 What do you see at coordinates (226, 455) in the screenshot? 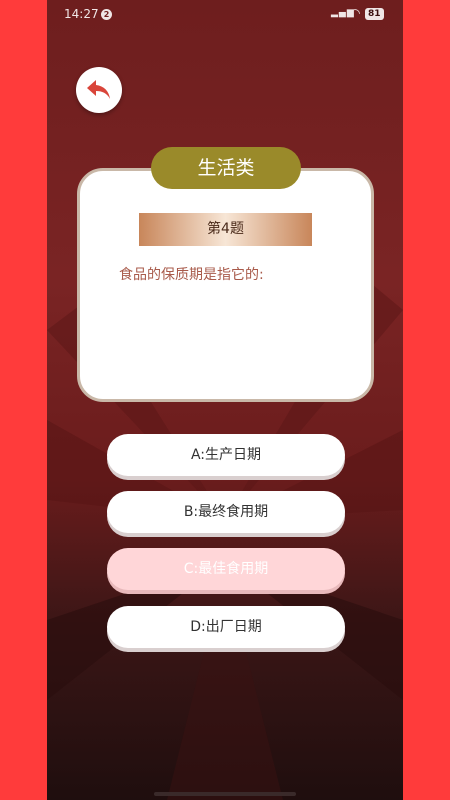
I see `option-a-button: A:生产日期` at bounding box center [226, 455].